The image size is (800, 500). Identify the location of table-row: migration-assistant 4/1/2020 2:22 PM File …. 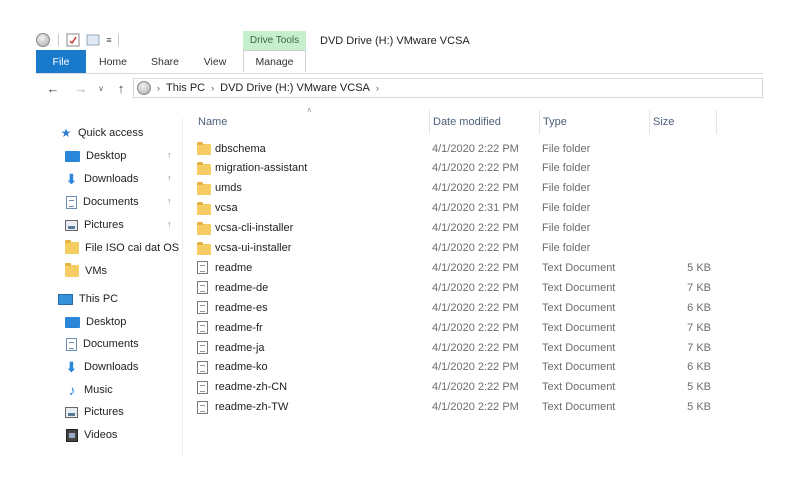
(456, 168).